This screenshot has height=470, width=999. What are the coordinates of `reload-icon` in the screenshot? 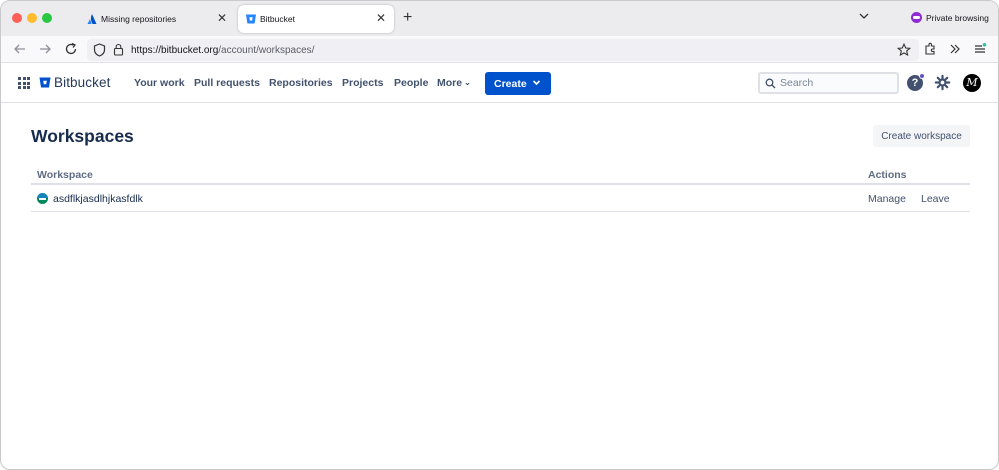 It's located at (71, 49).